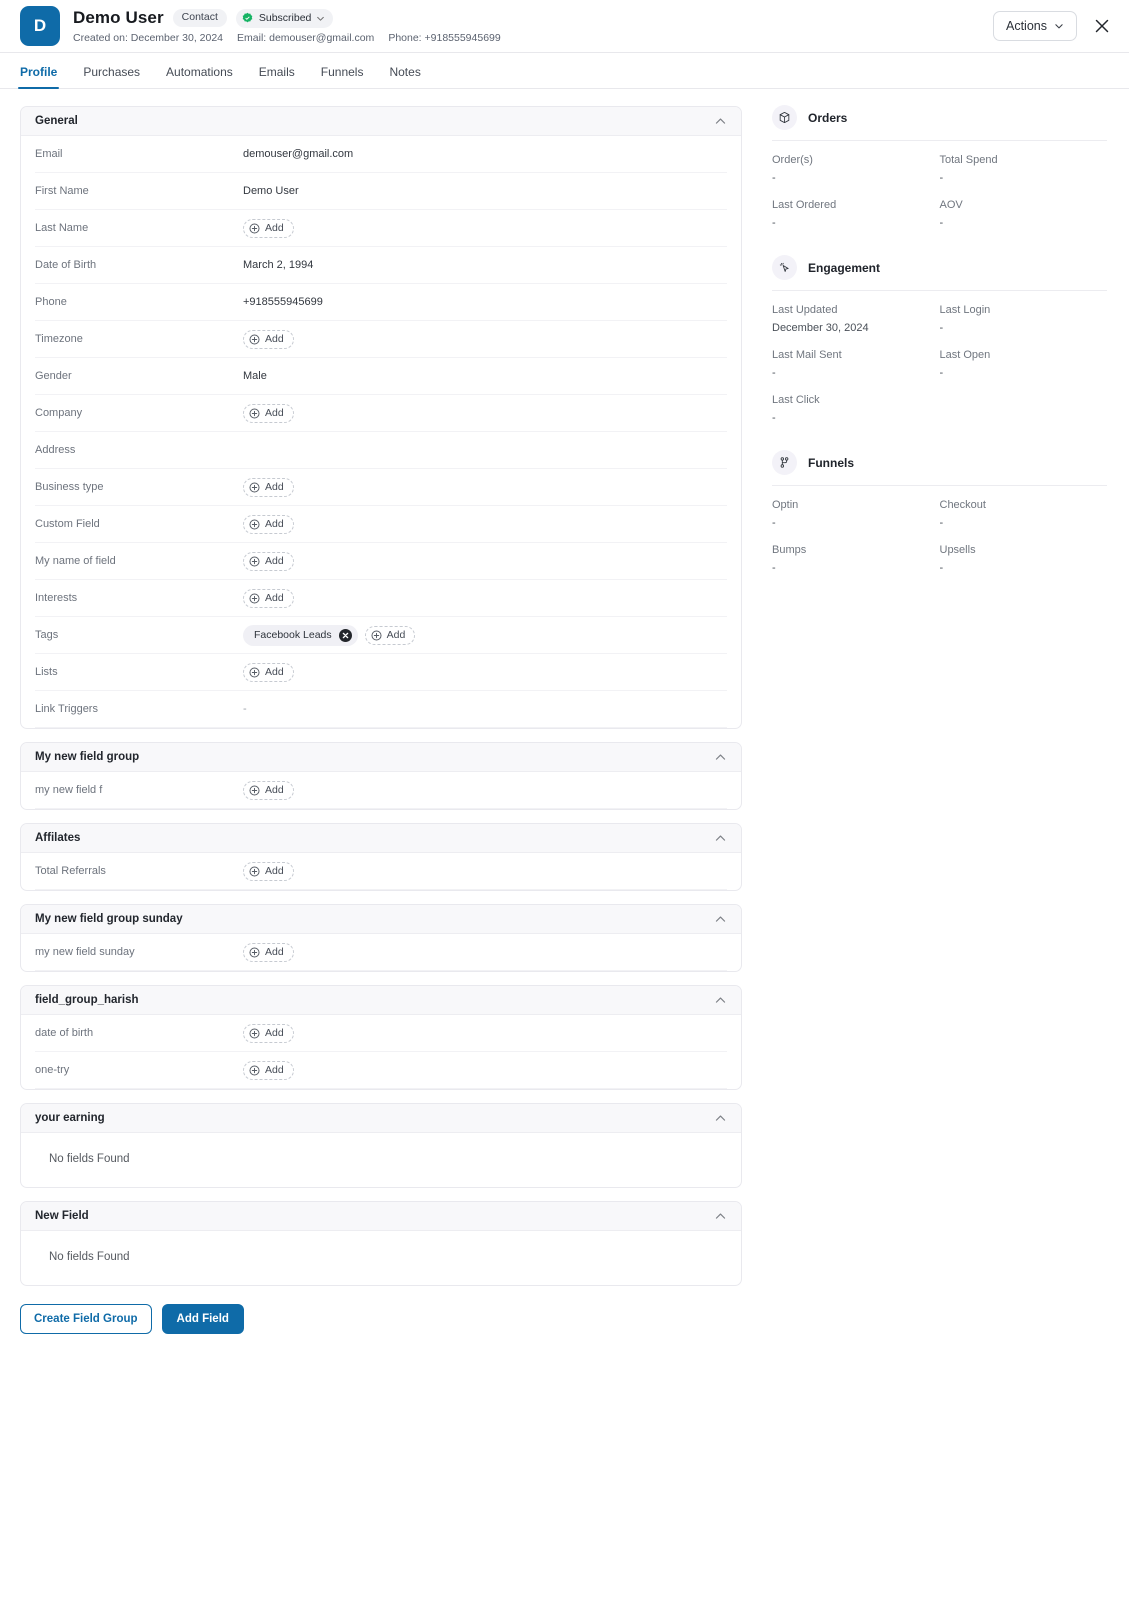 This screenshot has width=1129, height=1600. What do you see at coordinates (306, 38) in the screenshot?
I see `email-label: Email: demouser@gmail.com` at bounding box center [306, 38].